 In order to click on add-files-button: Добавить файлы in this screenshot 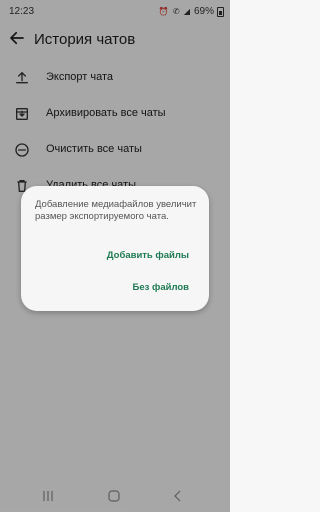, I will do `click(148, 255)`.